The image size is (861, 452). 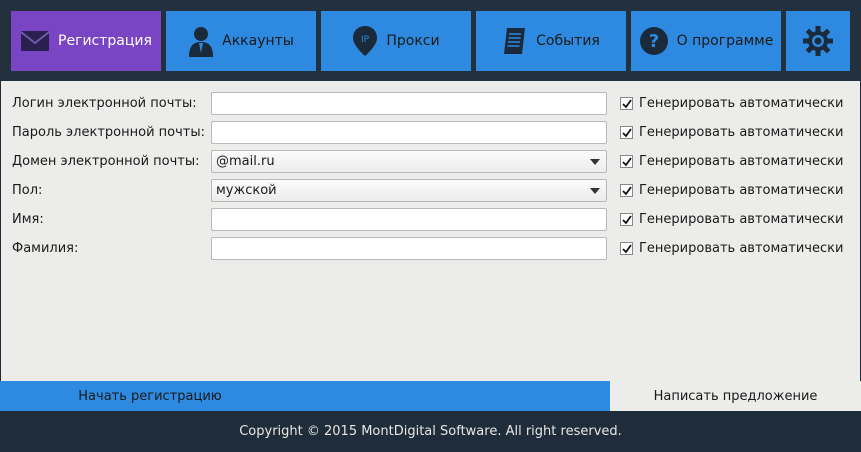 What do you see at coordinates (568, 41) in the screenshot?
I see `tab-label: События` at bounding box center [568, 41].